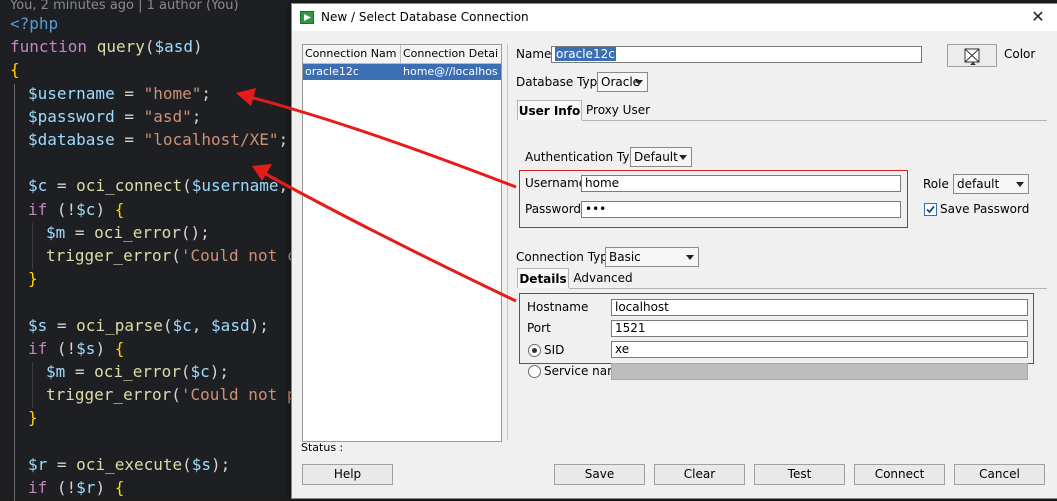 The image size is (1057, 501). I want to click on tab-user-info: User Info, so click(549, 110).